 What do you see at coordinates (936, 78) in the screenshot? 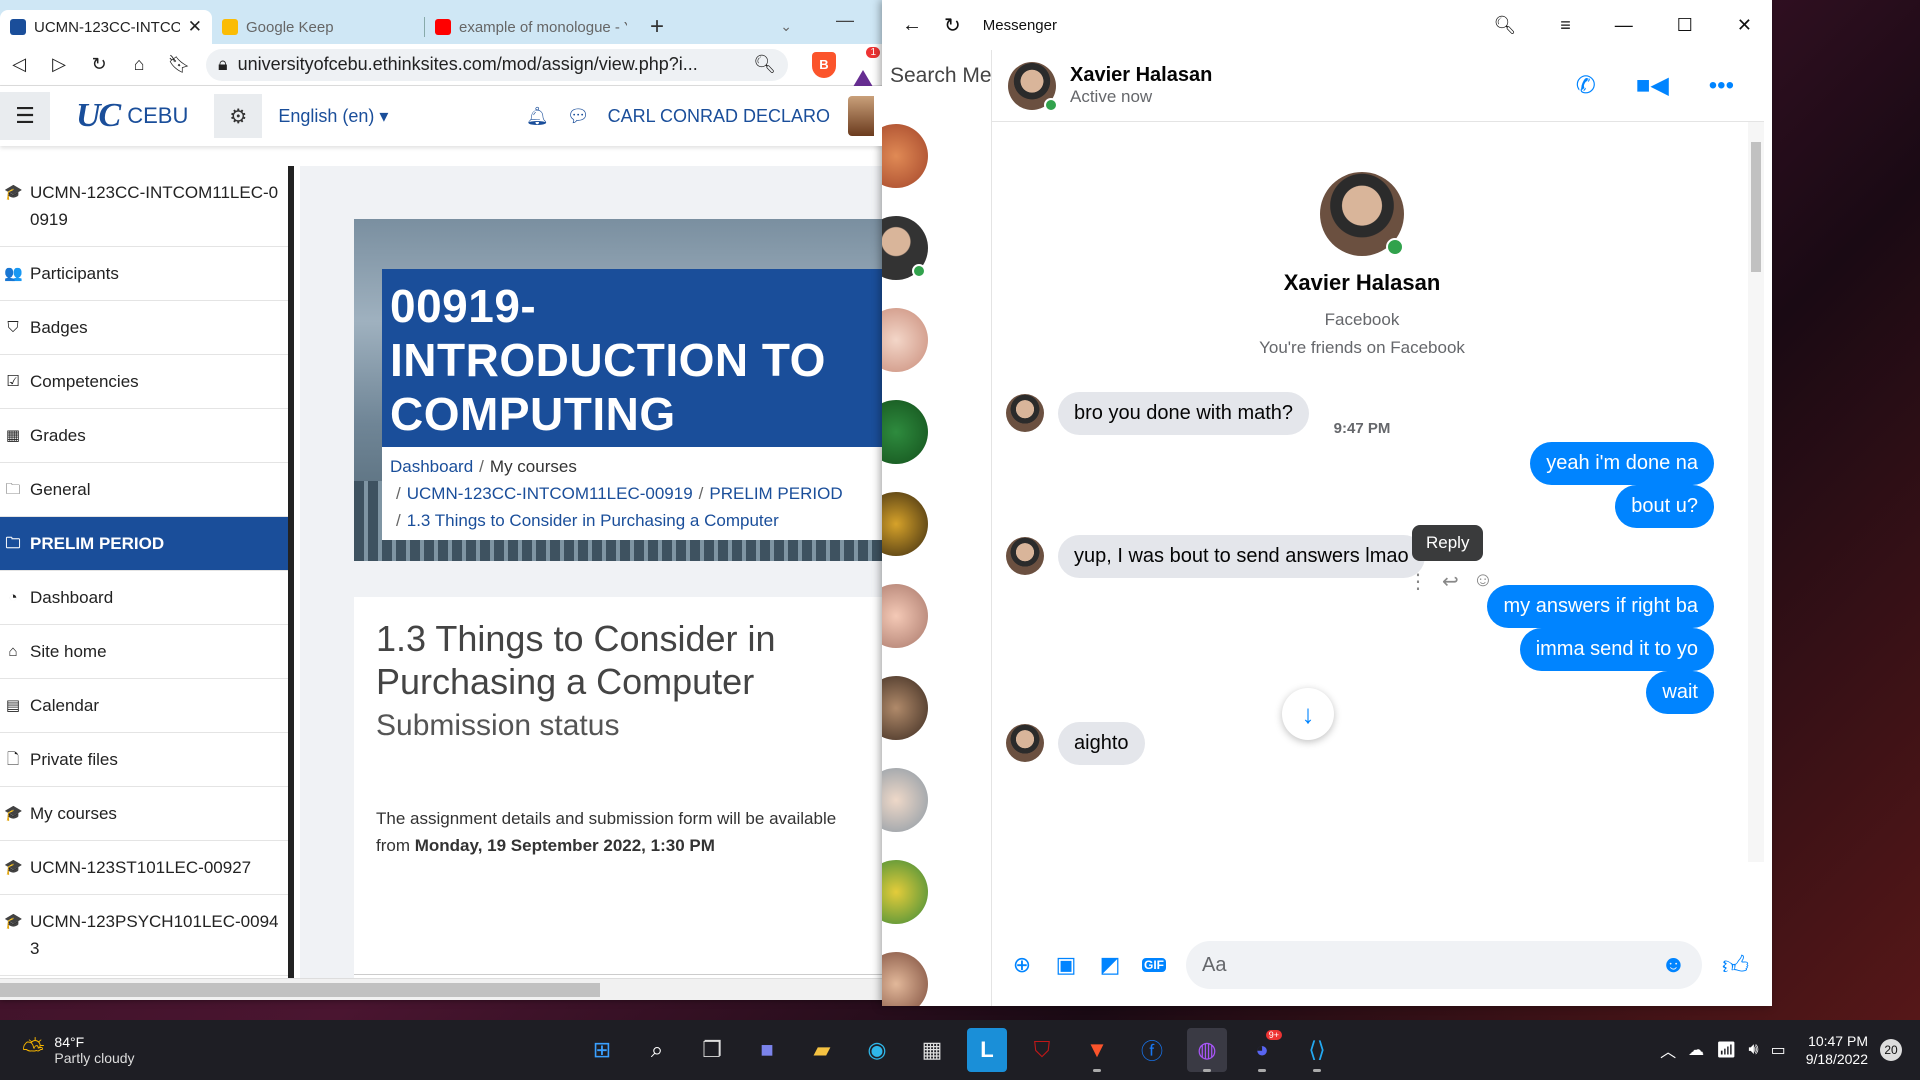
I see `search-input: Search Mes` at bounding box center [936, 78].